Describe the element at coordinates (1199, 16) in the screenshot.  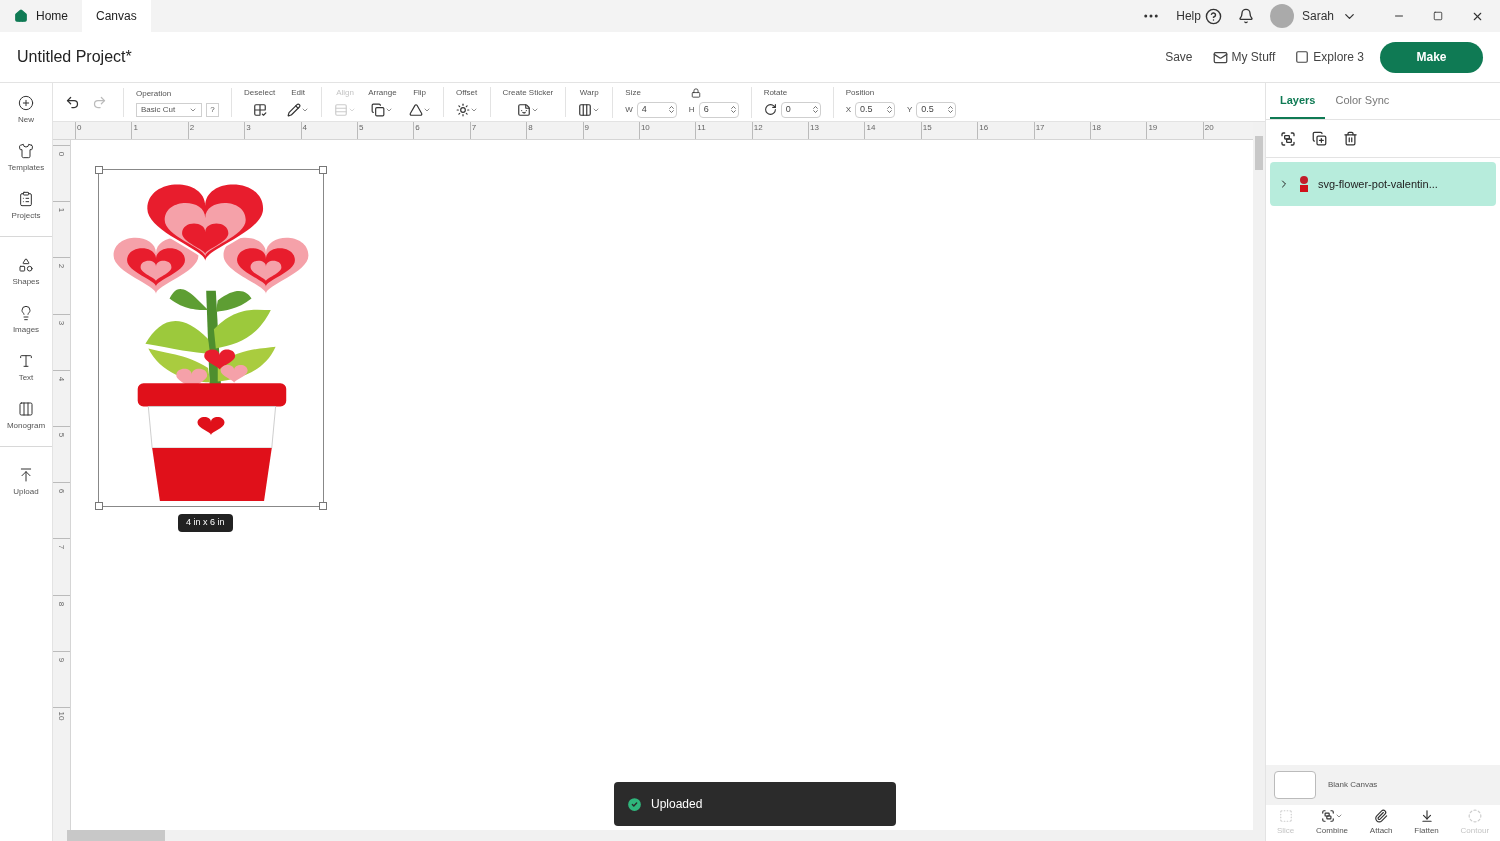
I see `help-button: Help` at that location.